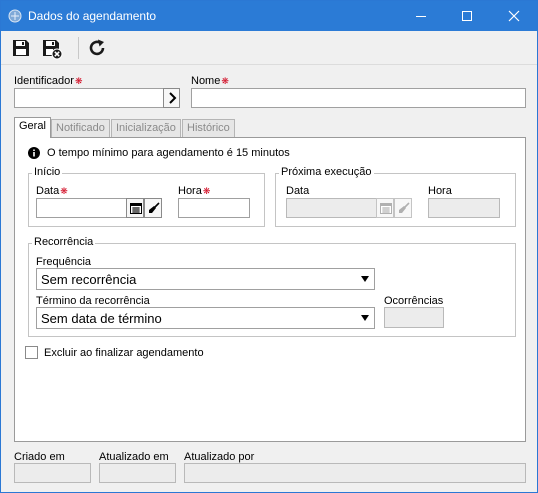 This screenshot has height=493, width=538. What do you see at coordinates (81, 208) in the screenshot?
I see `inicio-data-input` at bounding box center [81, 208].